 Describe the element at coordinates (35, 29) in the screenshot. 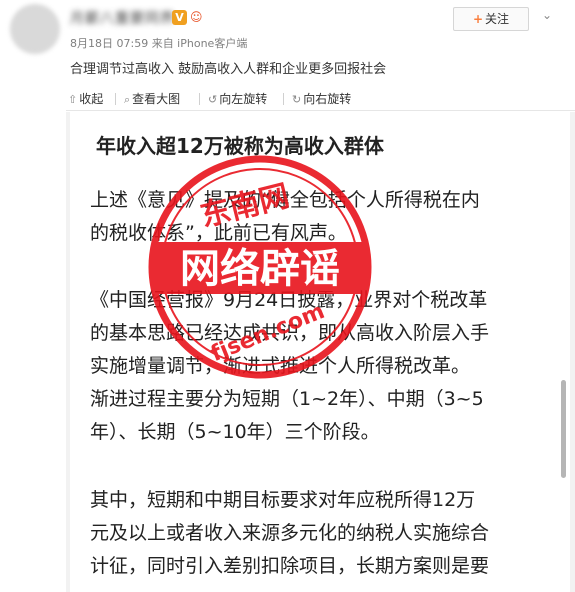

I see `avatar` at that location.